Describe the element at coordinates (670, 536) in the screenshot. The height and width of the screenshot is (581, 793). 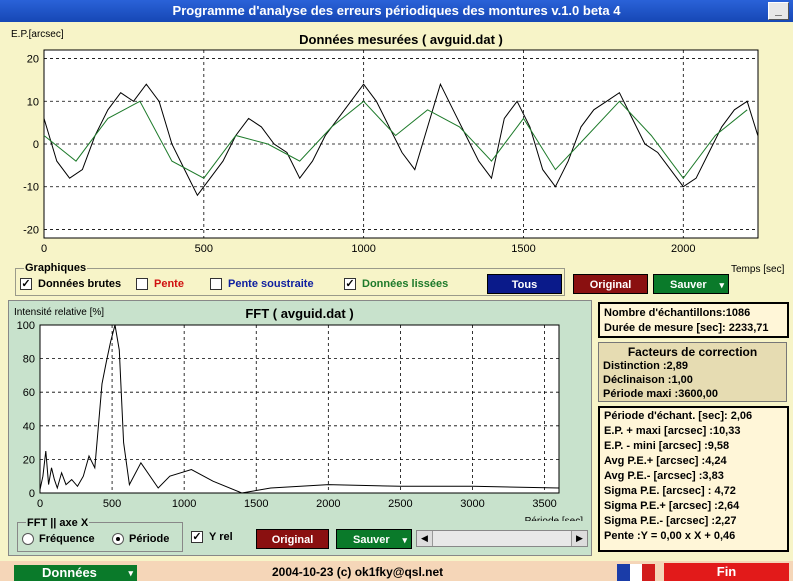
I see `pente-value: Pente :Y = 0,00 x X + 0,46` at that location.